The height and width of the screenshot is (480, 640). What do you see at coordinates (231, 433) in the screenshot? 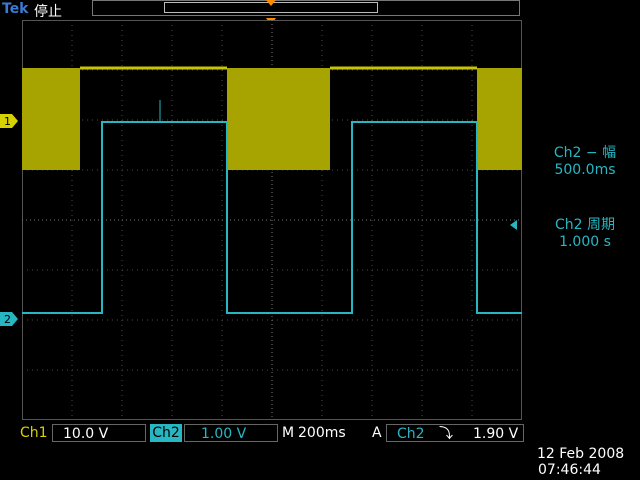
I see `ch2-scale: 1.00 V` at bounding box center [231, 433].